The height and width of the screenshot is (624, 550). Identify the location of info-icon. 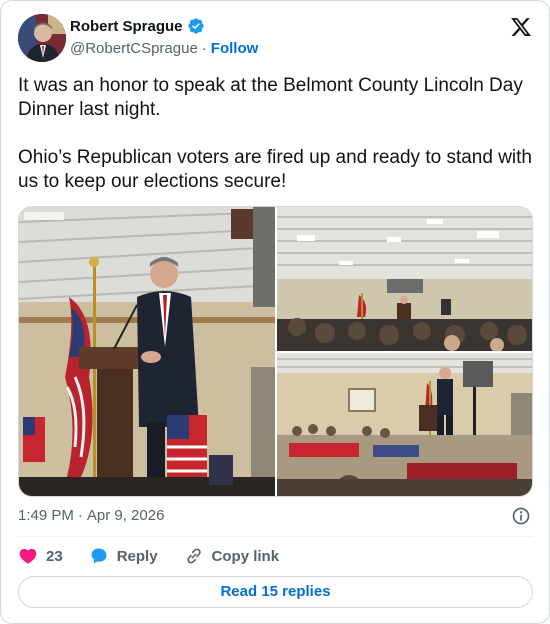
(521, 516).